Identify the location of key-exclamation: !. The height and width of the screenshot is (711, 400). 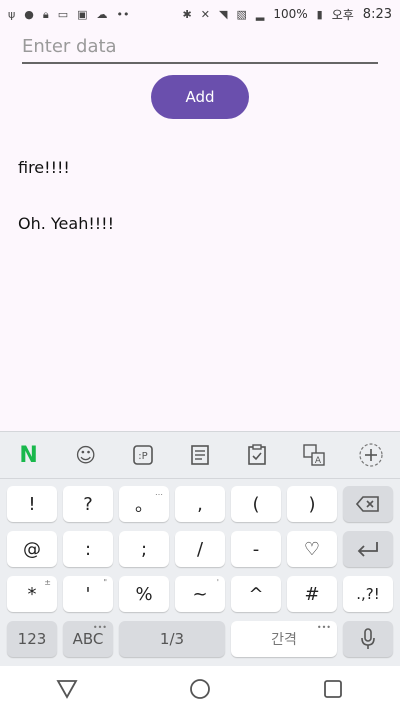
(32, 504).